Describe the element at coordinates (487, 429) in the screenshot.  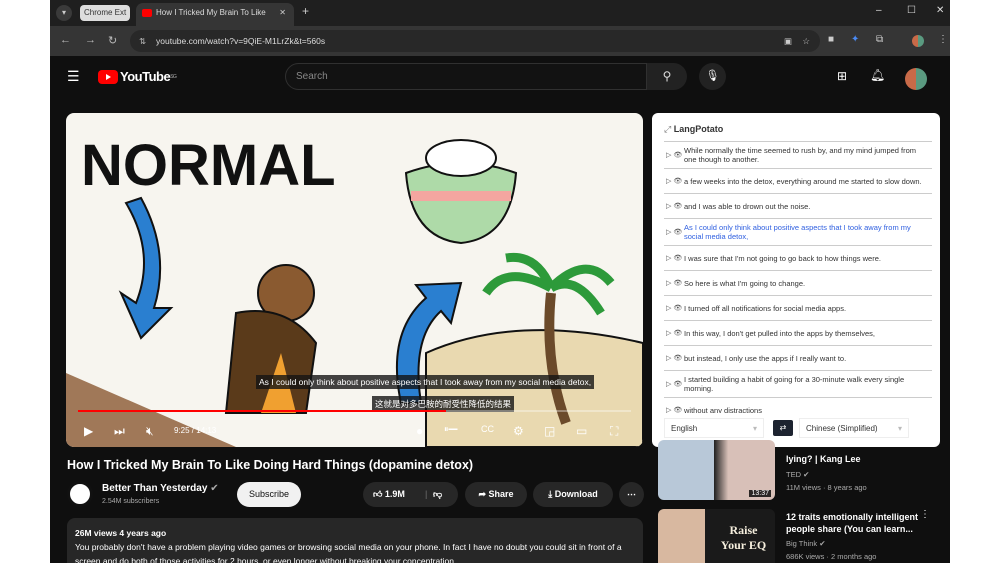
I see `captions-icon: CC` at that location.